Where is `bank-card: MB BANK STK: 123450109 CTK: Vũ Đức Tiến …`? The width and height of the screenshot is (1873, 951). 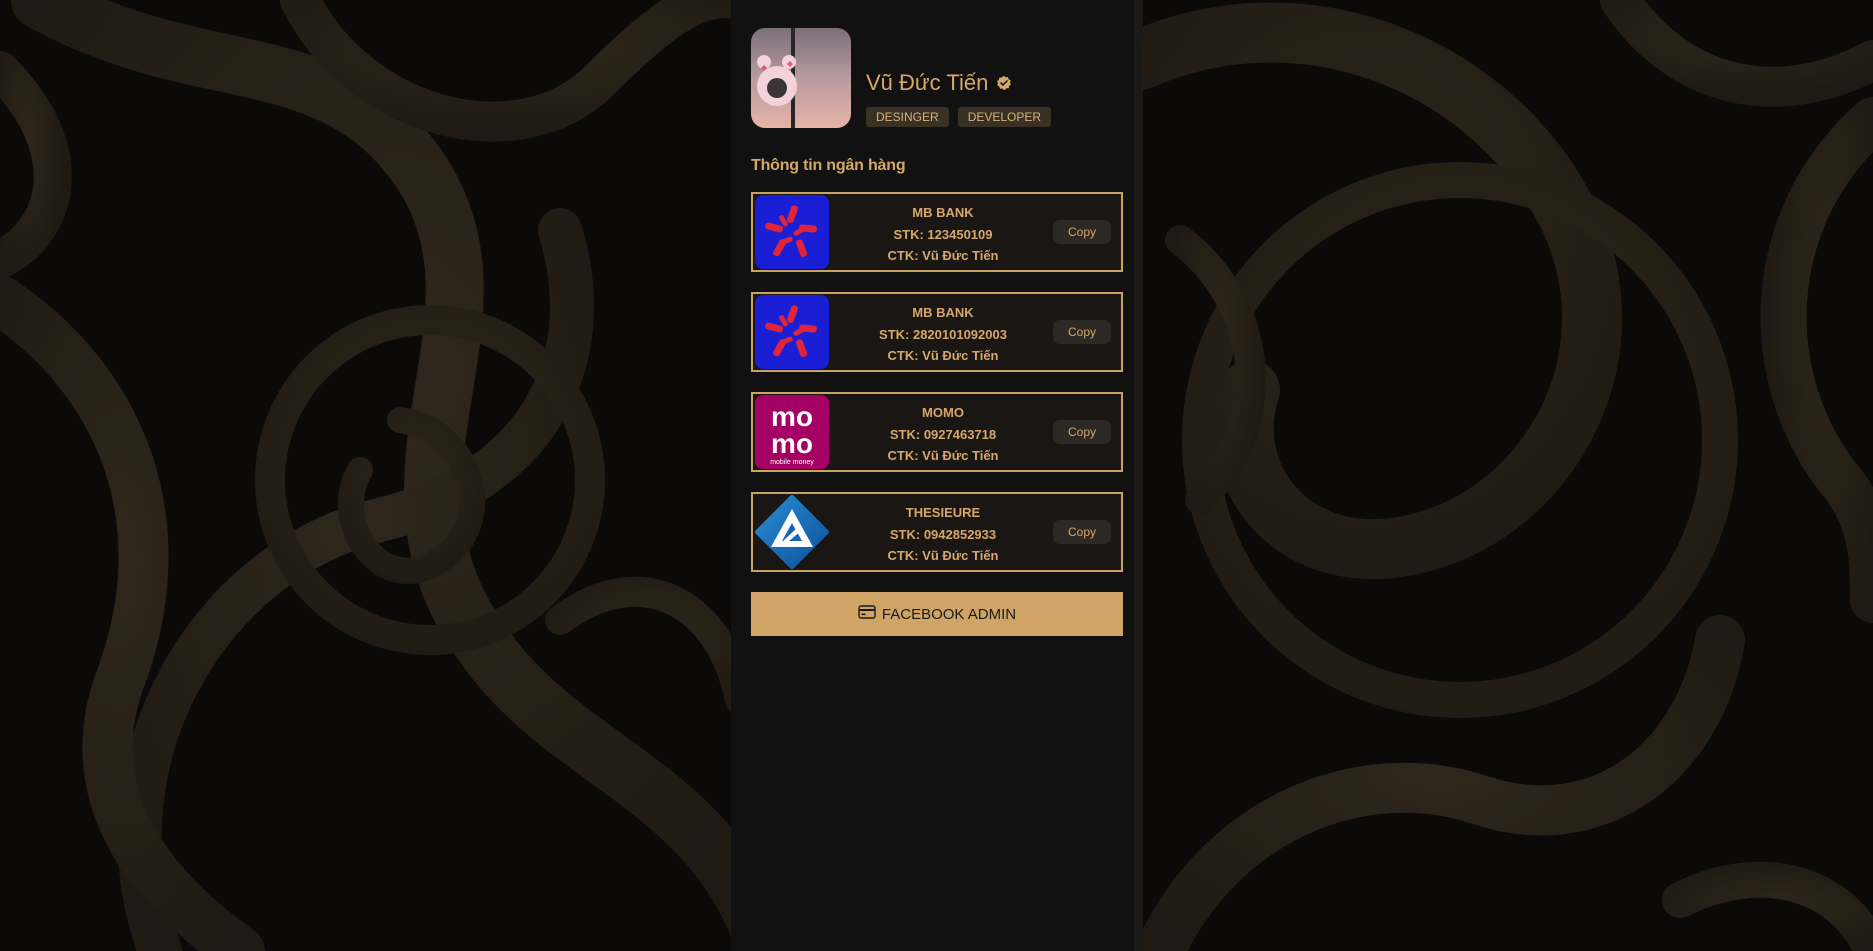
bank-card: MB BANK STK: 123450109 CTK: Vũ Đức Tiến … is located at coordinates (937, 232).